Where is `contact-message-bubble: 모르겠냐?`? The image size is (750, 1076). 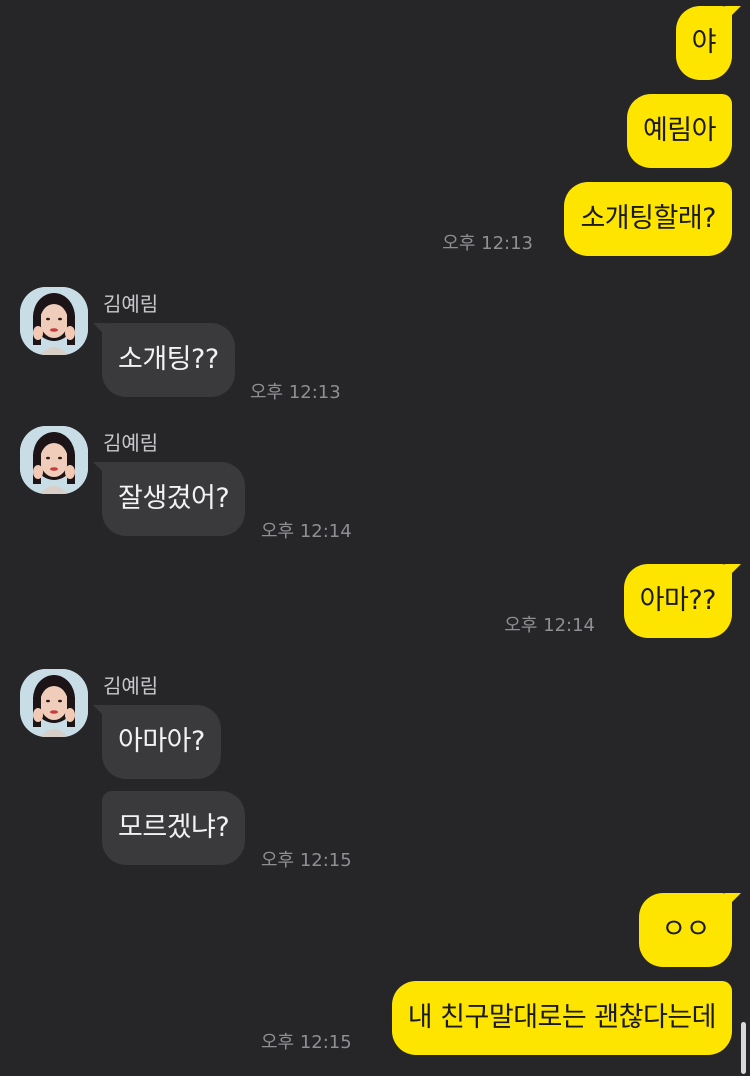
contact-message-bubble: 모르겠냐? is located at coordinates (174, 828).